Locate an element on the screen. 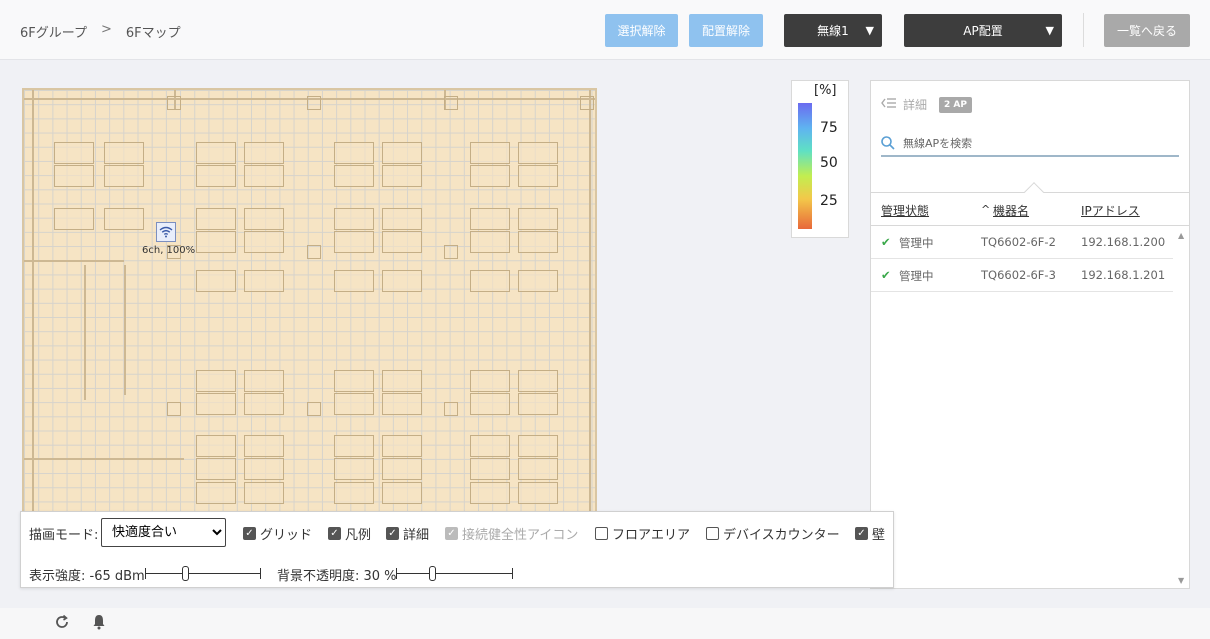 The image size is (1210, 639). search-input is located at coordinates (1028, 143).